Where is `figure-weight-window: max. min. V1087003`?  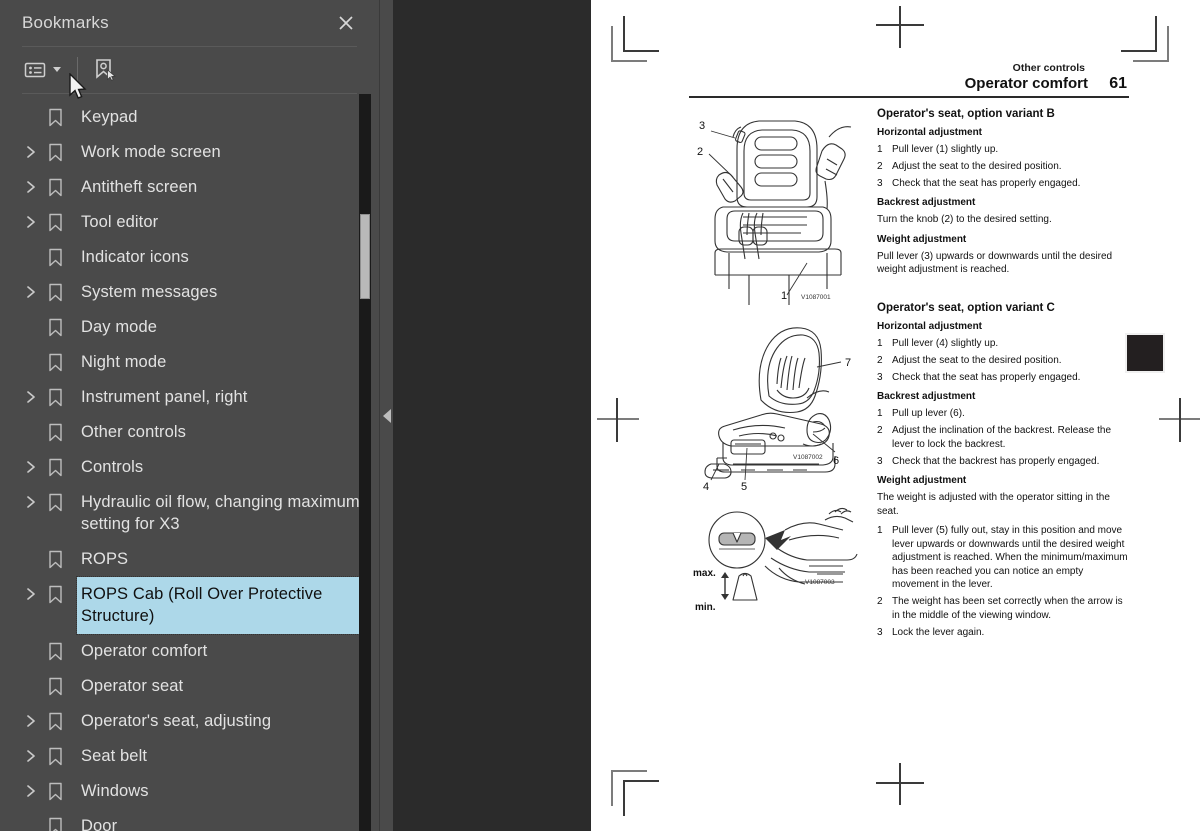 figure-weight-window: max. min. V1087003 is located at coordinates (778, 563).